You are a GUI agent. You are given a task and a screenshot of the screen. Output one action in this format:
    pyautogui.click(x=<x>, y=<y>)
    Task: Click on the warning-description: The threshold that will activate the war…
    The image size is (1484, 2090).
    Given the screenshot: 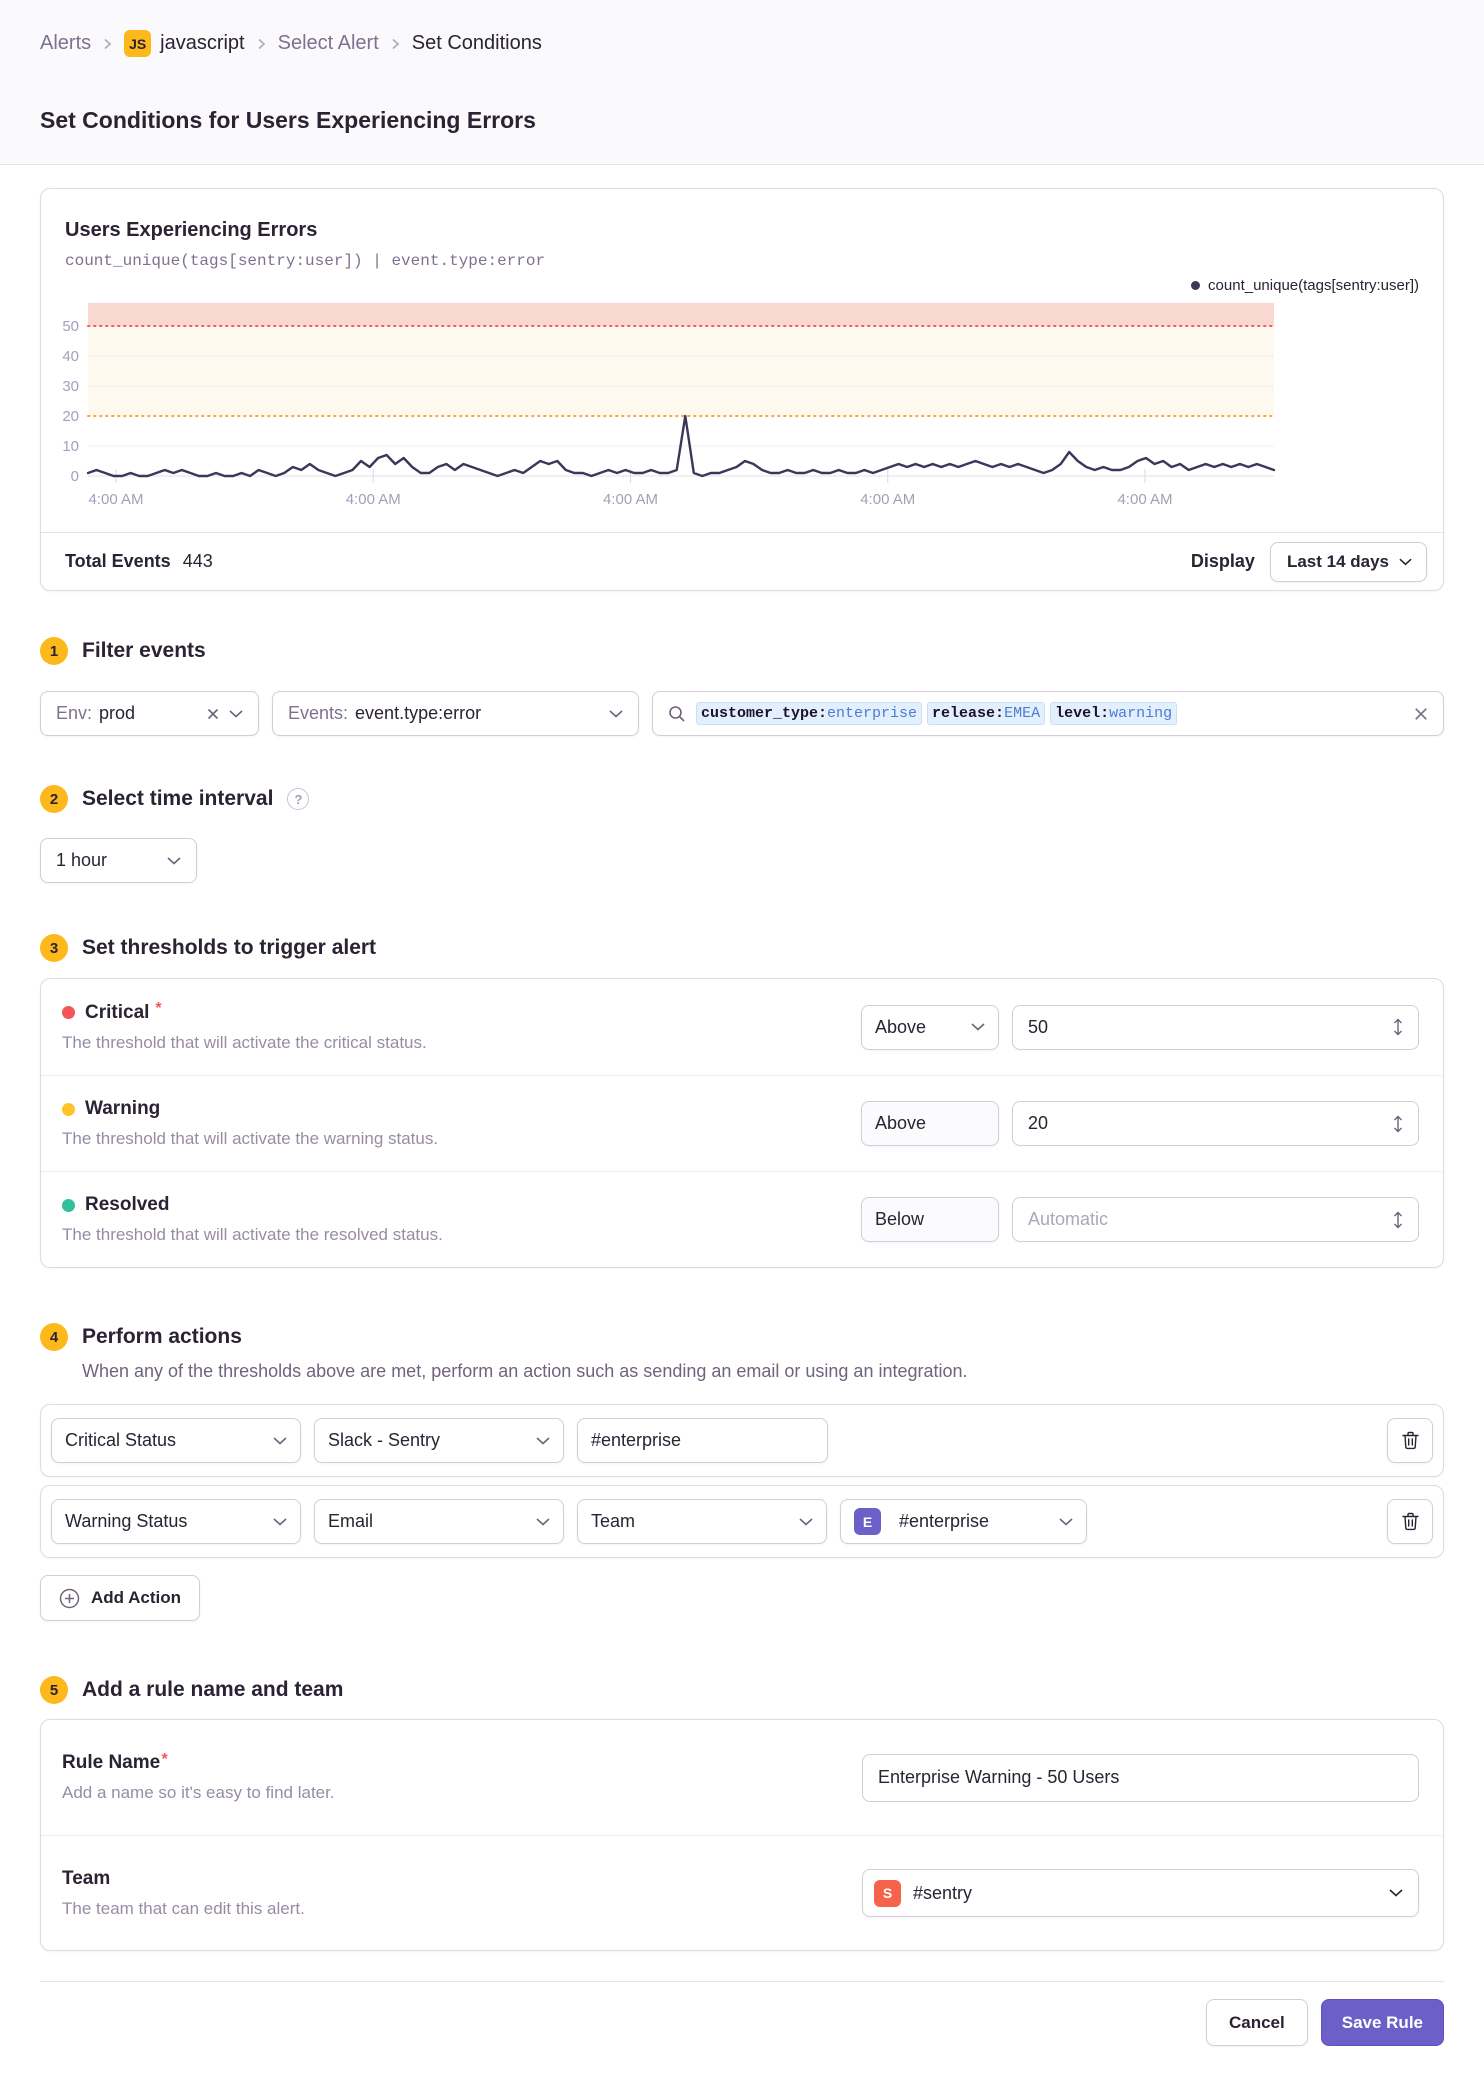 What is the action you would take?
    pyautogui.click(x=250, y=1138)
    